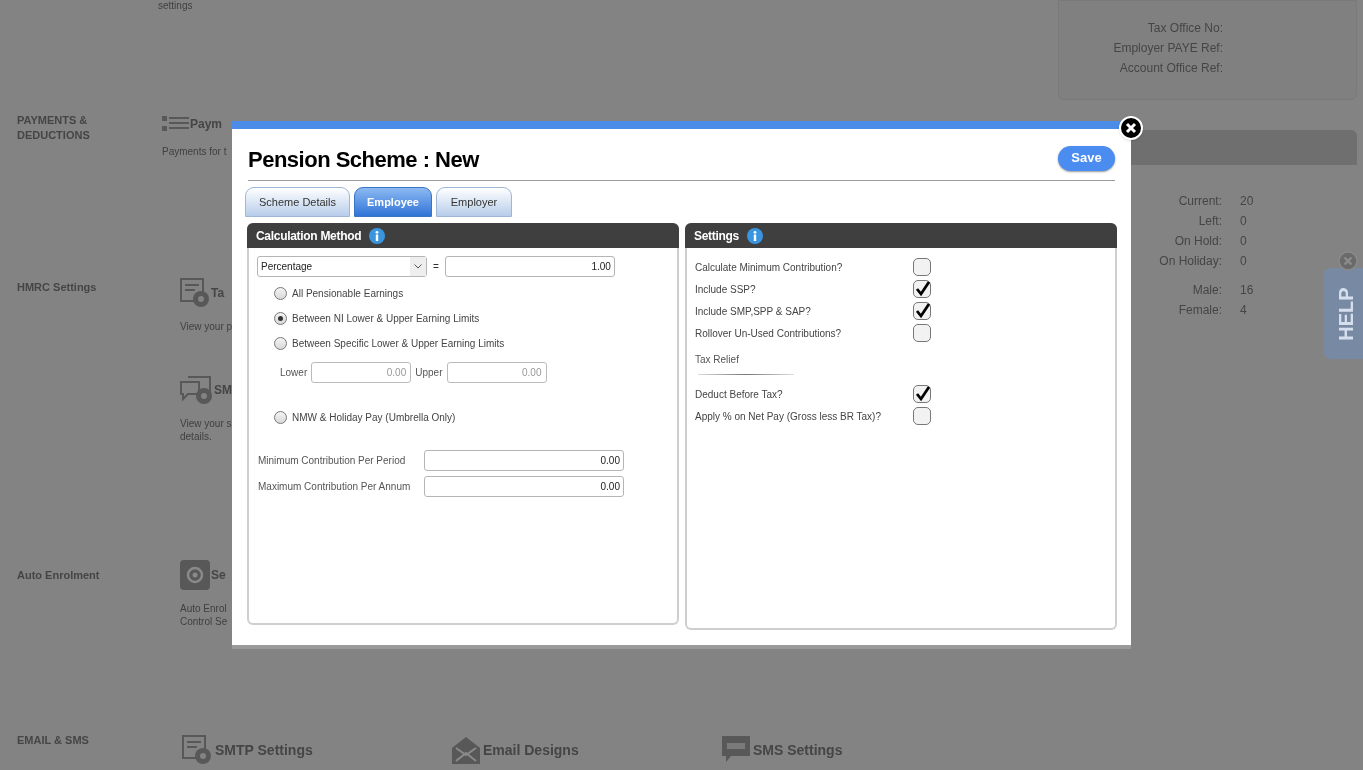 The image size is (1363, 770). Describe the element at coordinates (363, 160) in the screenshot. I see `dialog-title: Pension Scheme : New` at that location.